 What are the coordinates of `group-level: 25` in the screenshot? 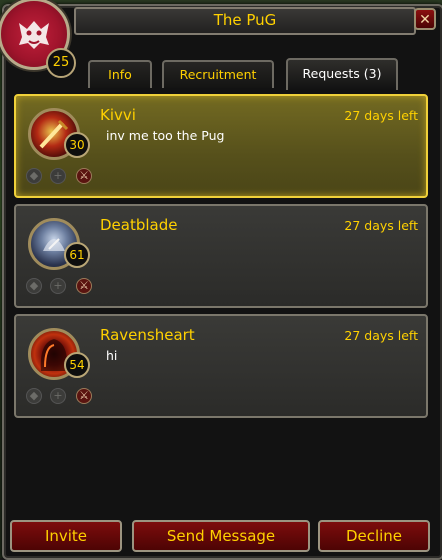 It's located at (61, 62).